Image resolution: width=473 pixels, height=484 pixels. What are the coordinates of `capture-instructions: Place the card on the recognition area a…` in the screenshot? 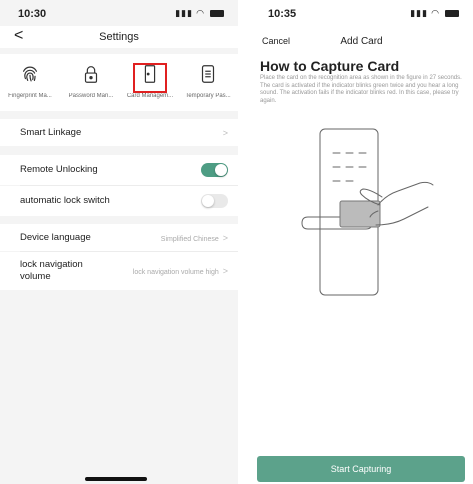 It's located at (361, 89).